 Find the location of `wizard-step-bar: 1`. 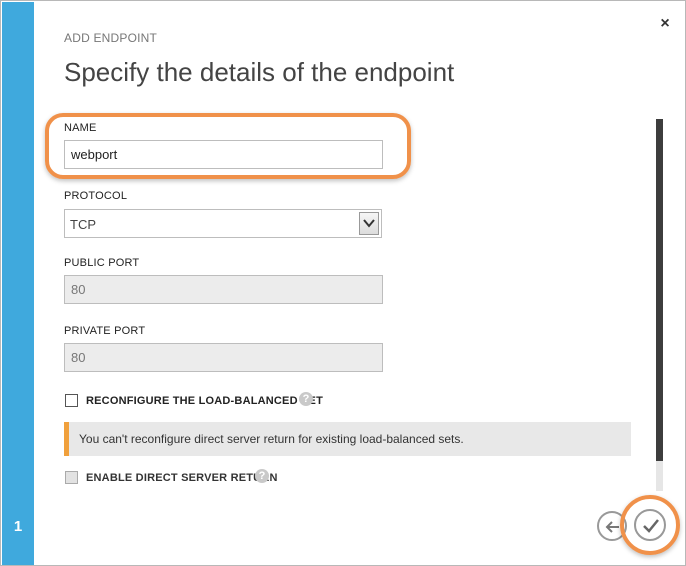

wizard-step-bar: 1 is located at coordinates (18, 283).